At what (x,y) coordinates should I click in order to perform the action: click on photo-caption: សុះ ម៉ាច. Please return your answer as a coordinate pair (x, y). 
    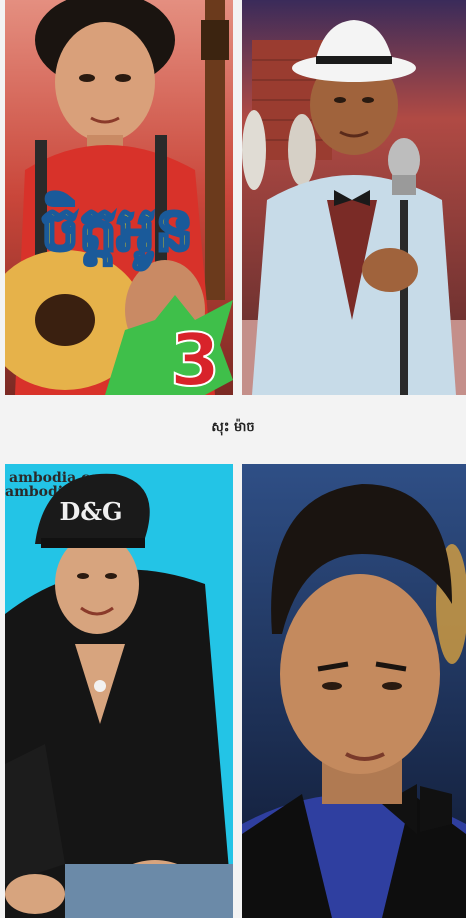
    Looking at the image, I should click on (233, 427).